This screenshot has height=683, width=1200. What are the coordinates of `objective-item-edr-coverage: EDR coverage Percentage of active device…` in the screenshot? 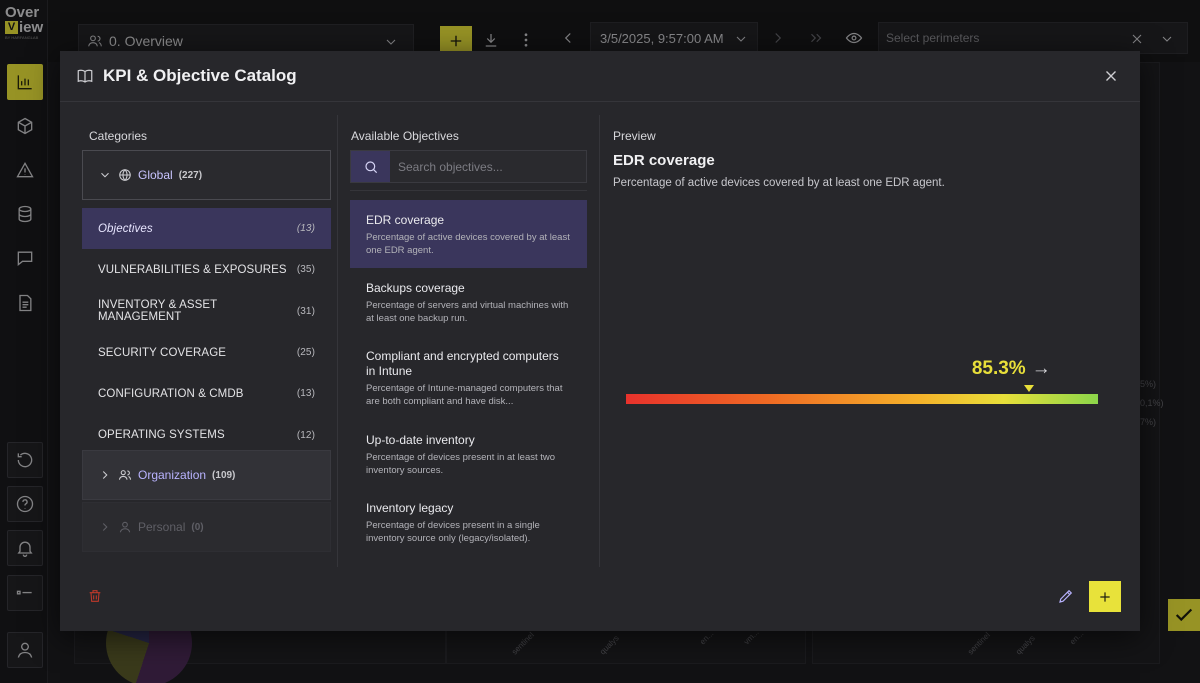 It's located at (468, 234).